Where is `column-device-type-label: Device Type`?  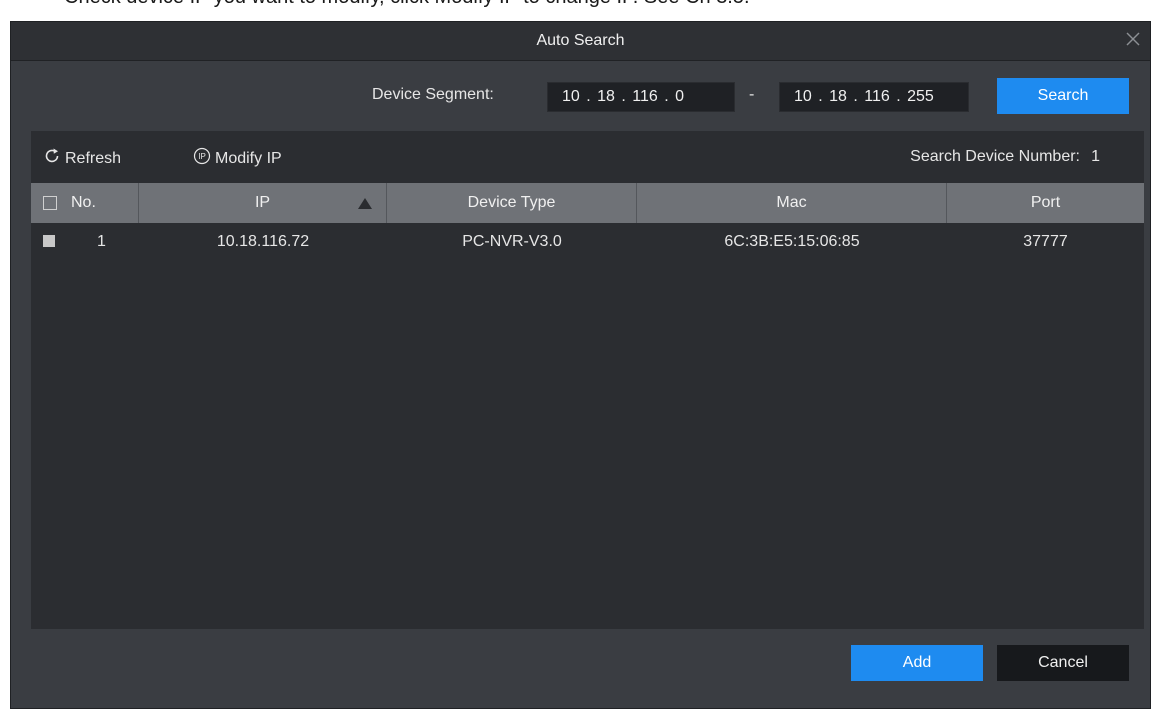
column-device-type-label: Device Type is located at coordinates (511, 202).